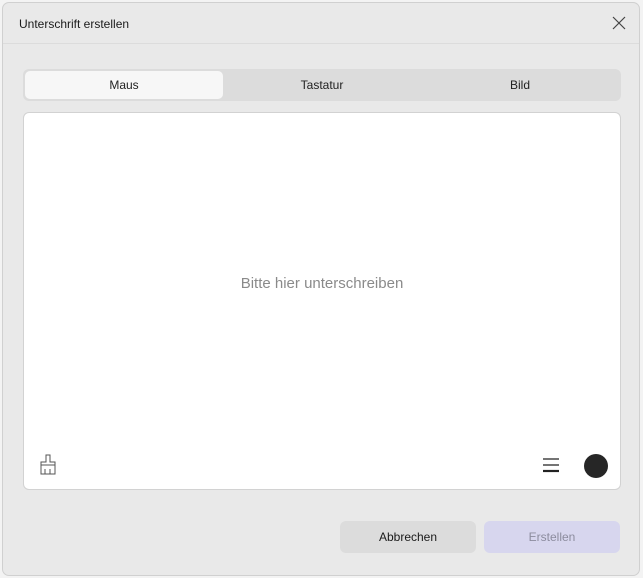 This screenshot has width=643, height=578. Describe the element at coordinates (596, 466) in the screenshot. I see `pen-color-button` at that location.